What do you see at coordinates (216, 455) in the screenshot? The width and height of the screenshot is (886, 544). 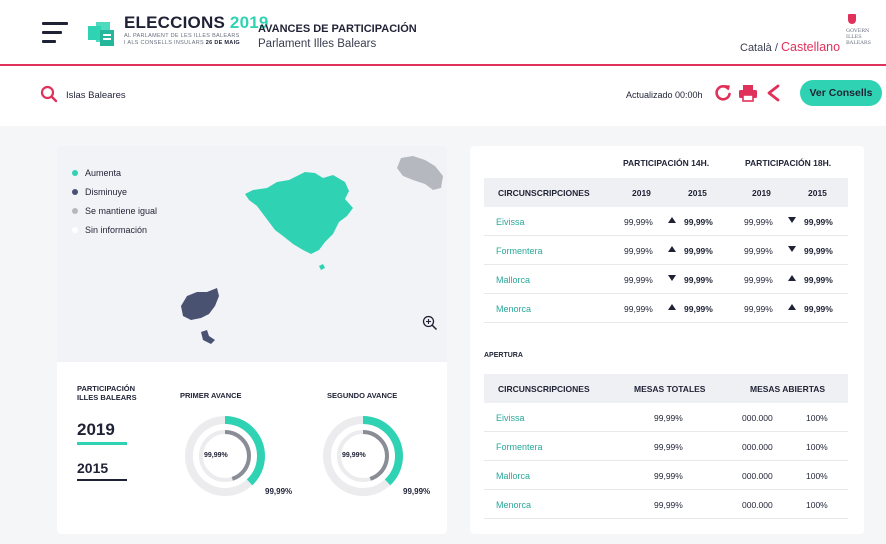 I see `primer-avance-inner-value: 99,99%` at bounding box center [216, 455].